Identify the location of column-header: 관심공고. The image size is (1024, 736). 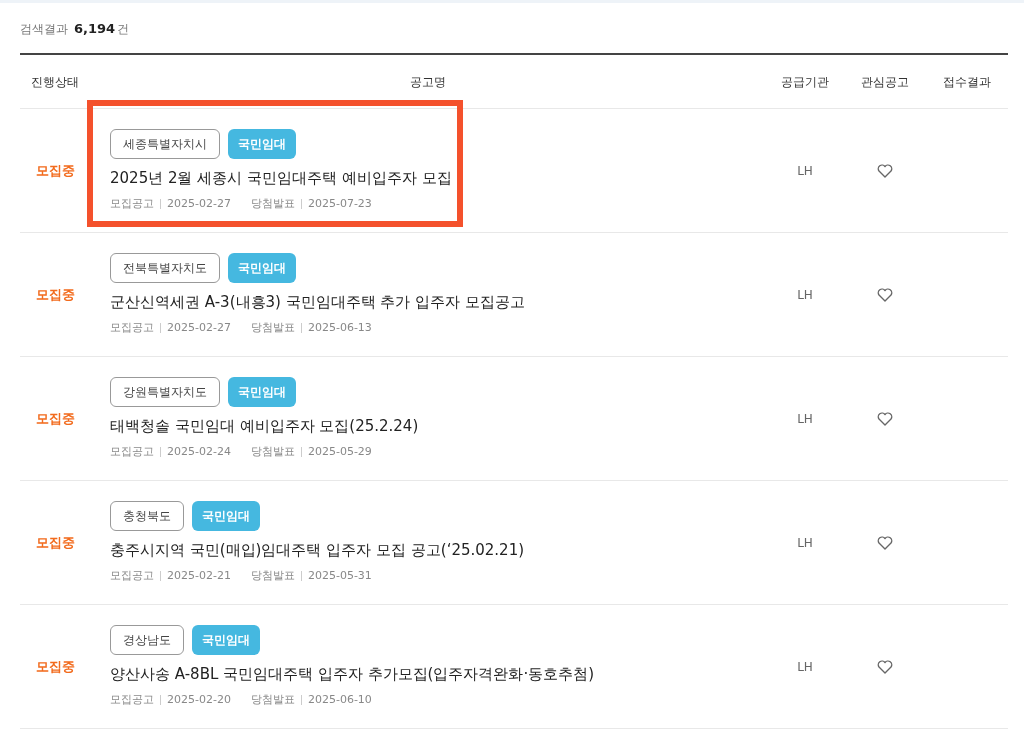
(885, 82).